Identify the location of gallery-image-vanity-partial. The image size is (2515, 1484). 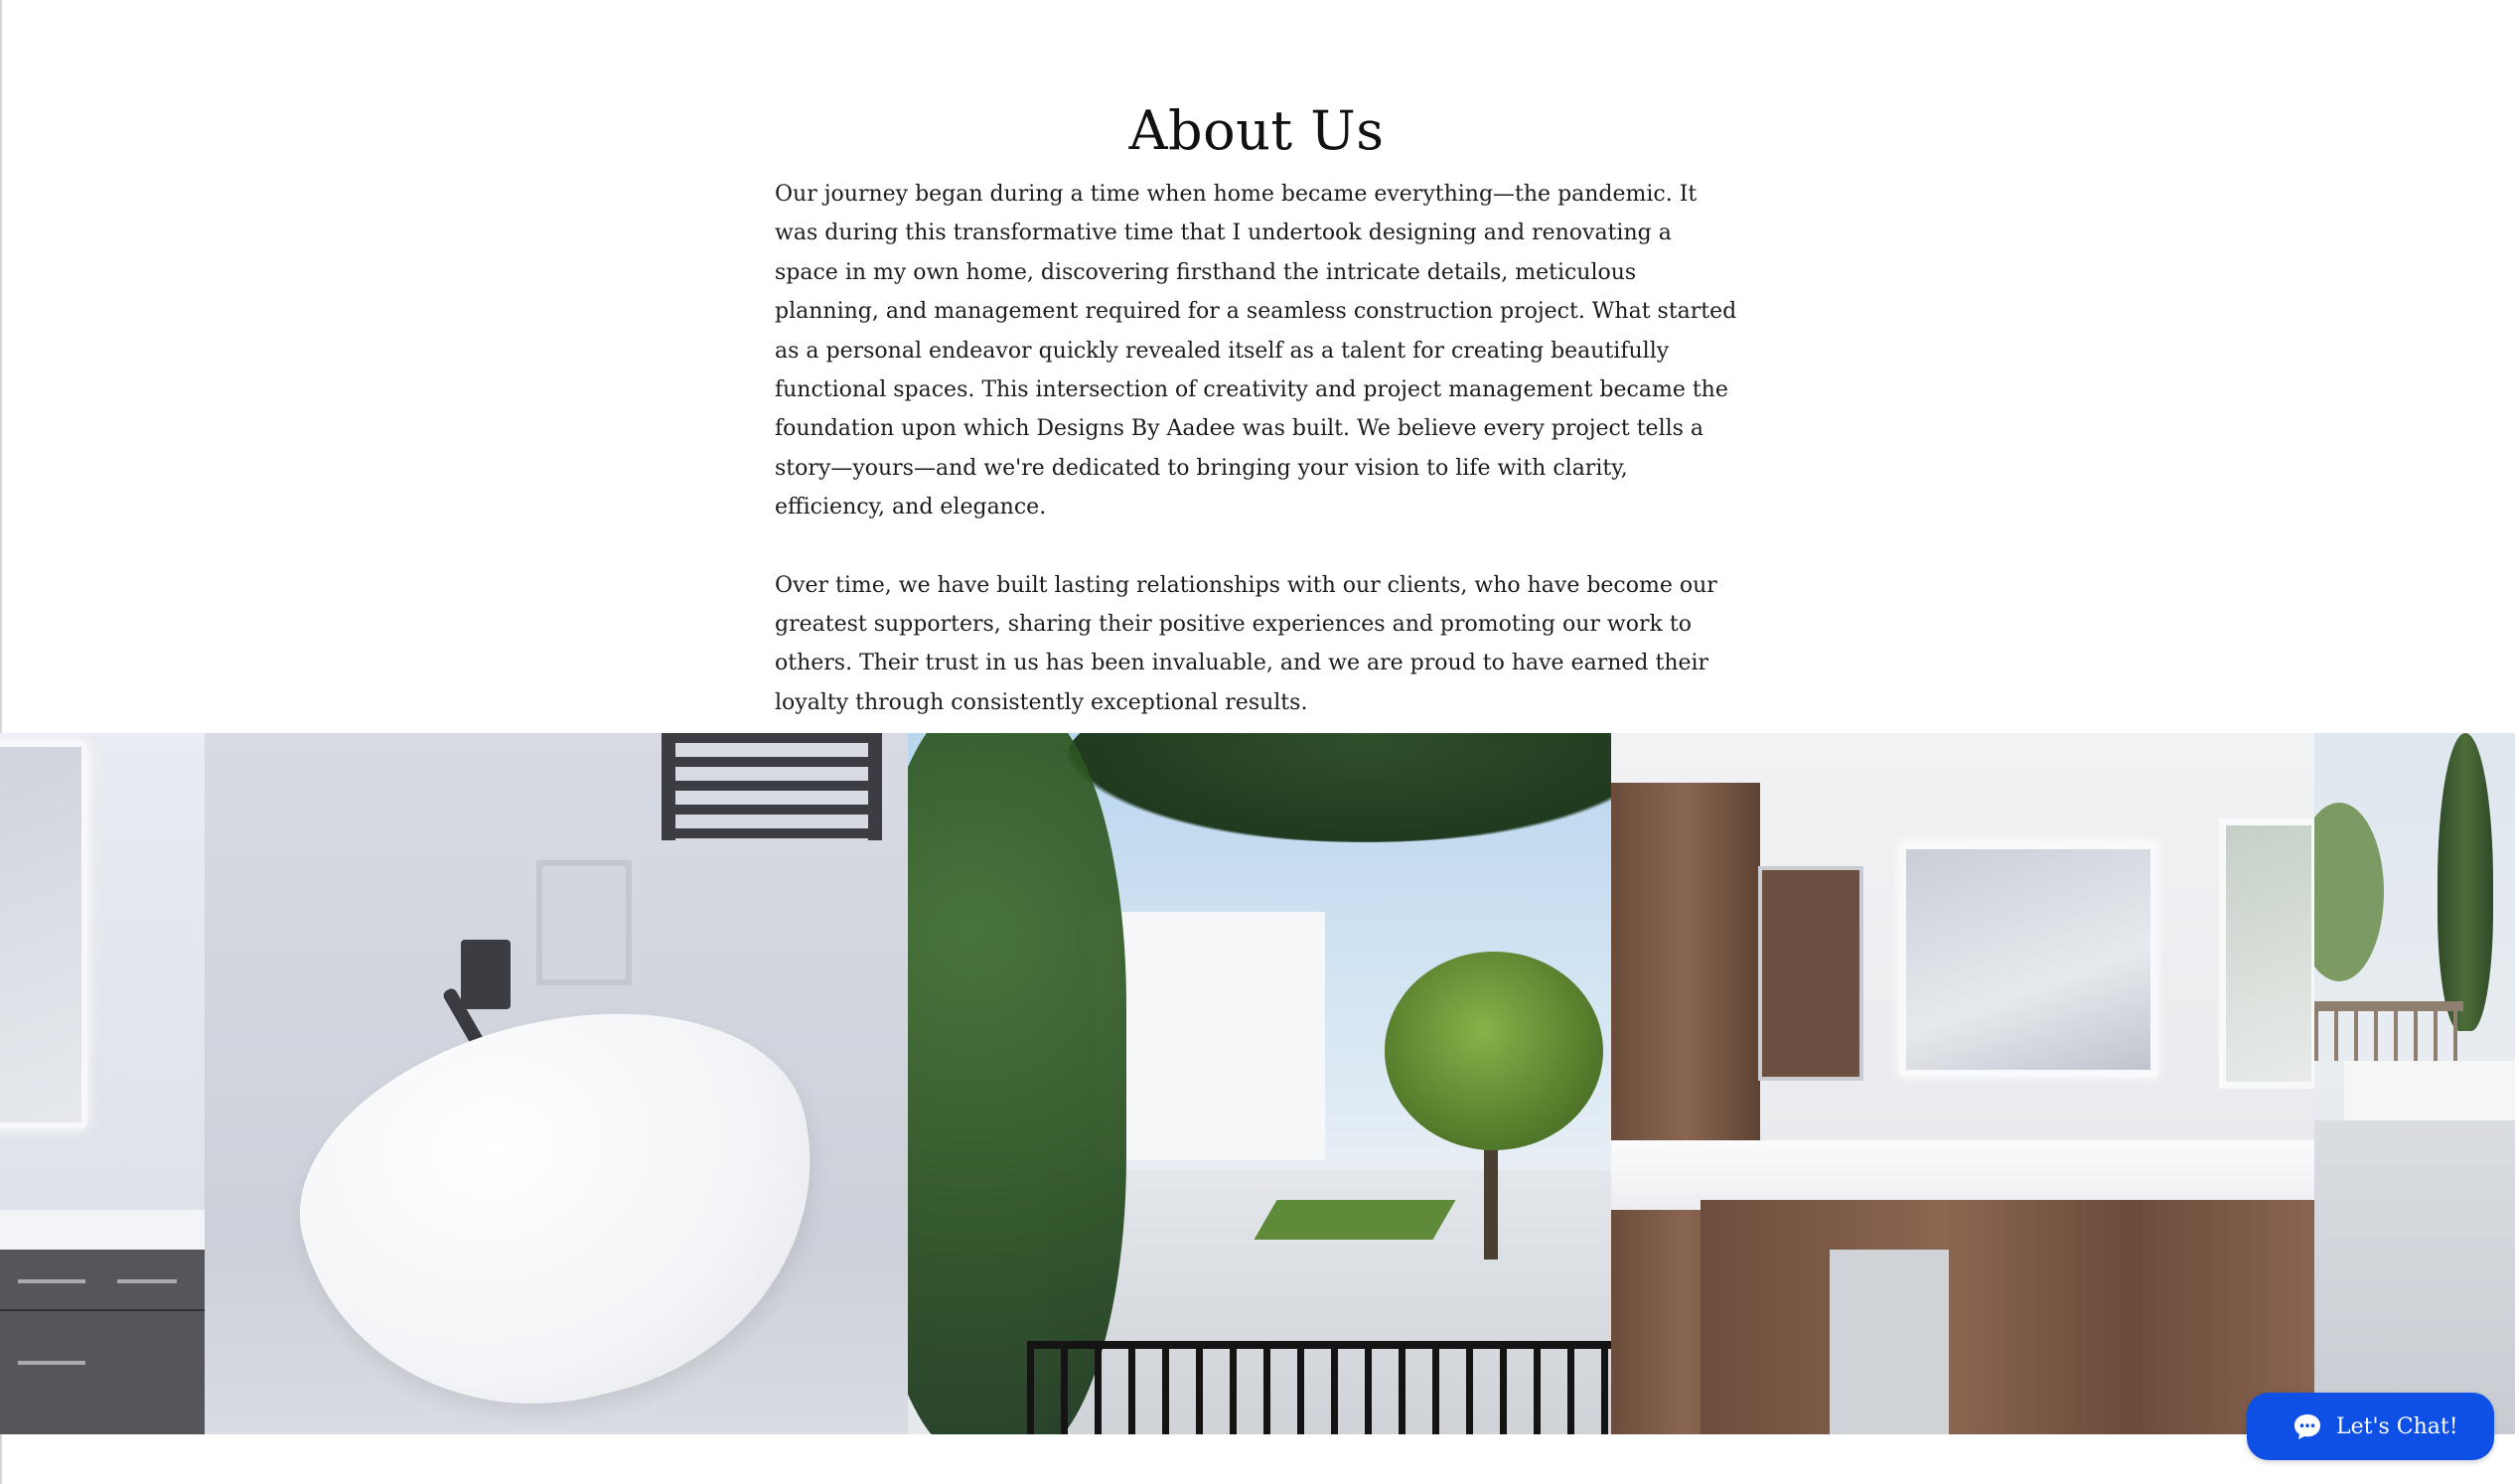
(103, 1083).